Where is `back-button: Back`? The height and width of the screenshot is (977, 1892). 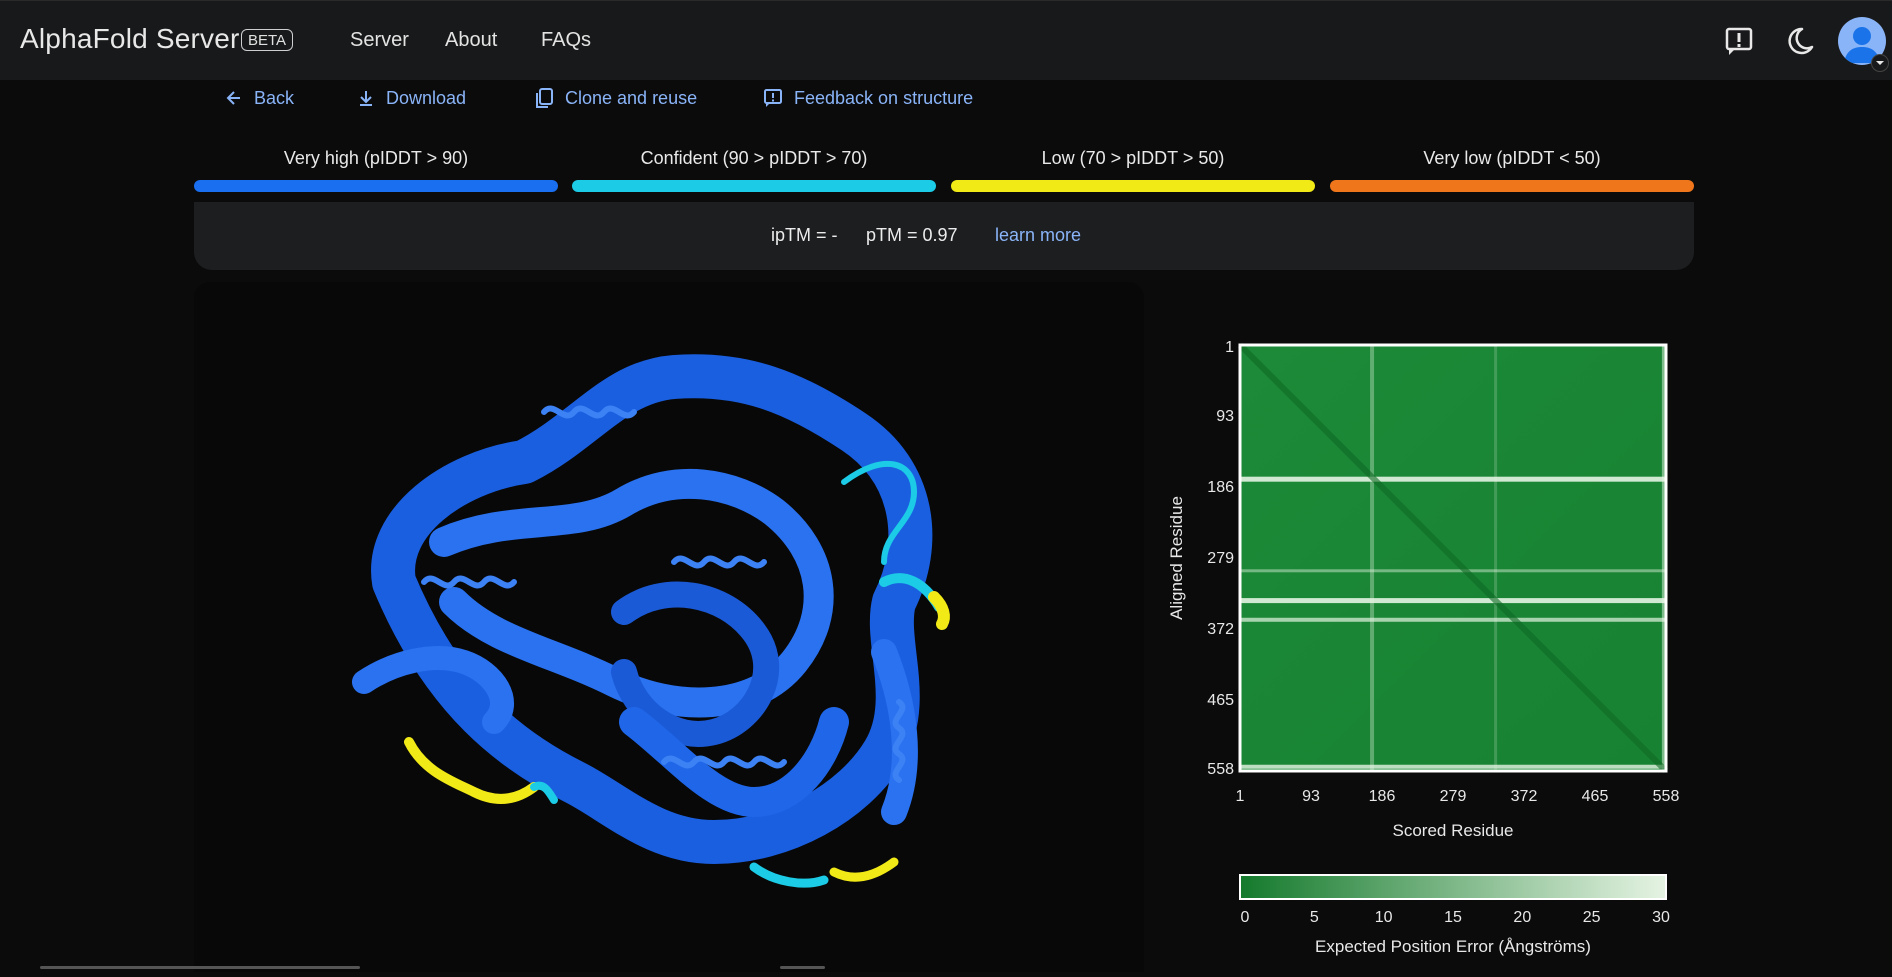 back-button: Back is located at coordinates (259, 98).